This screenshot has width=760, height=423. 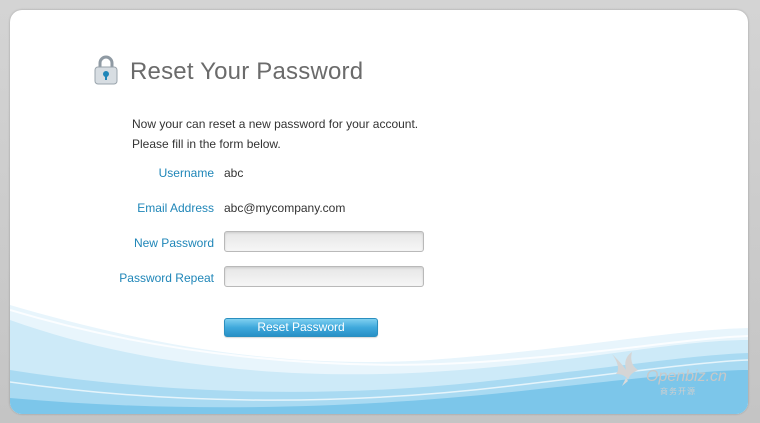 What do you see at coordinates (206, 144) in the screenshot?
I see `intro-line-2: Please fill in the form below.` at bounding box center [206, 144].